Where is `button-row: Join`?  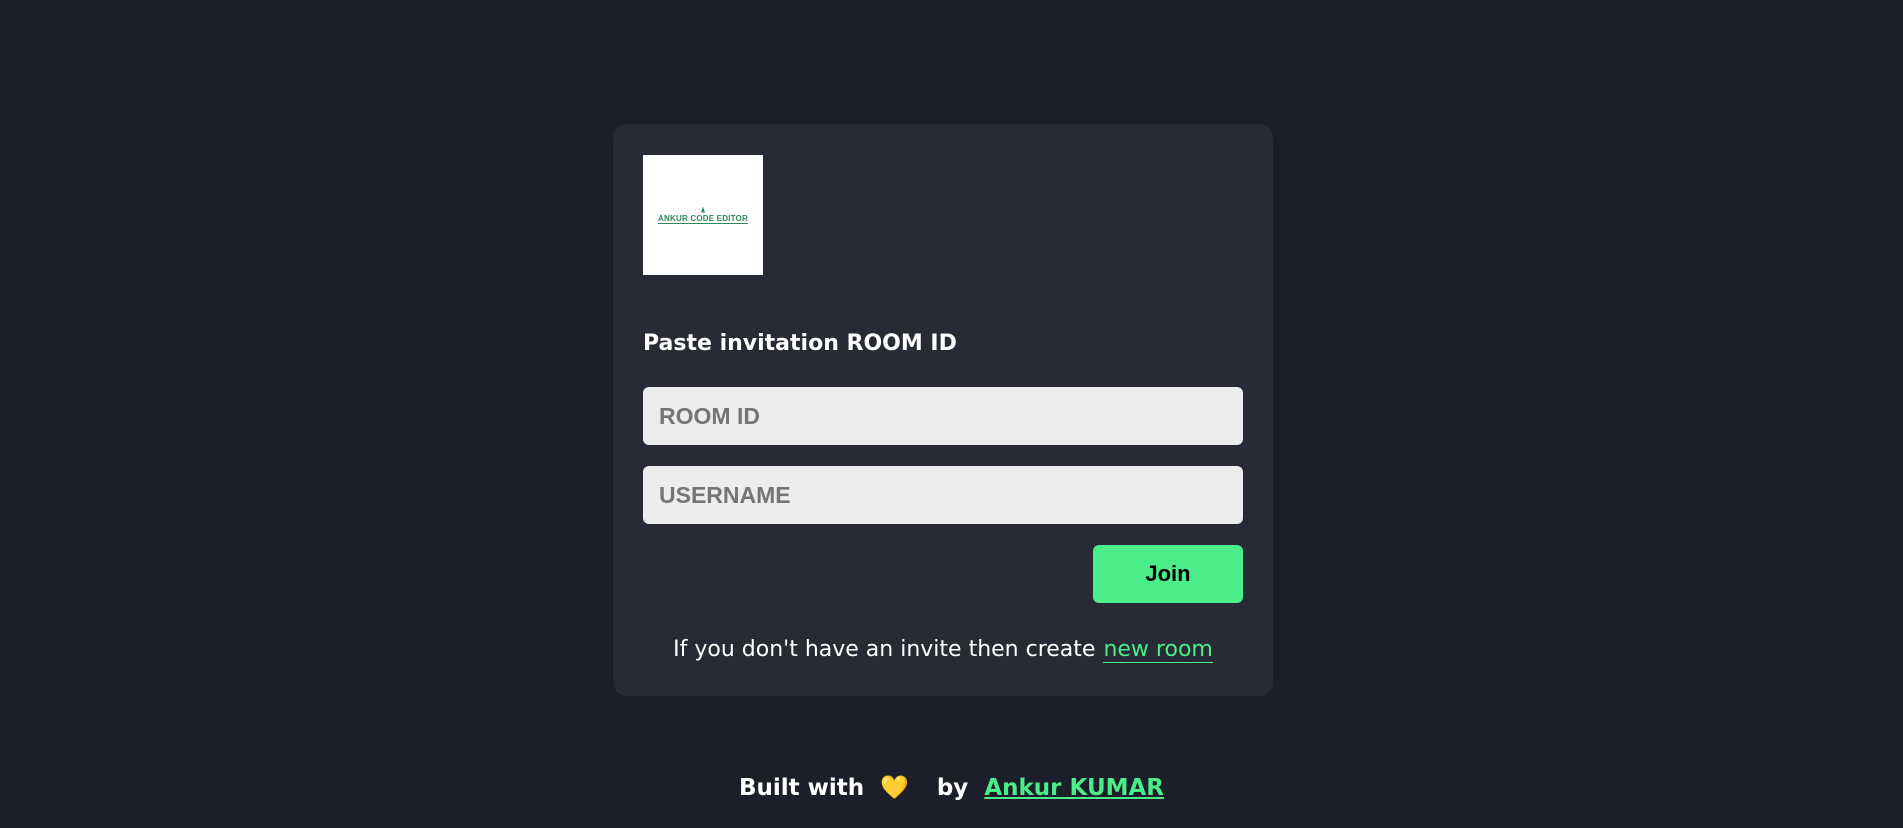 button-row: Join is located at coordinates (943, 574).